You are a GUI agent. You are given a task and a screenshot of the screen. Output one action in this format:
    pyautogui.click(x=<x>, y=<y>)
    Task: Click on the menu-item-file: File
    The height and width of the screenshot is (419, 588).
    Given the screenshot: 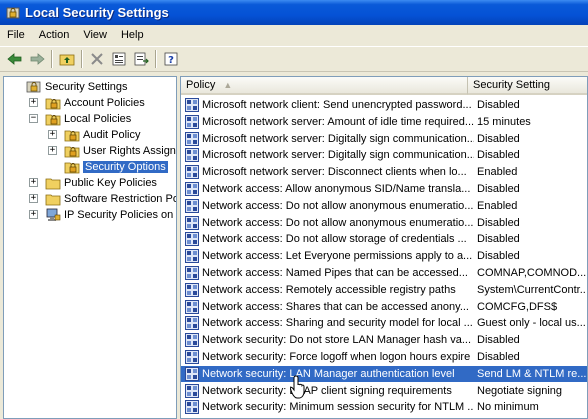 What is the action you would take?
    pyautogui.click(x=16, y=35)
    